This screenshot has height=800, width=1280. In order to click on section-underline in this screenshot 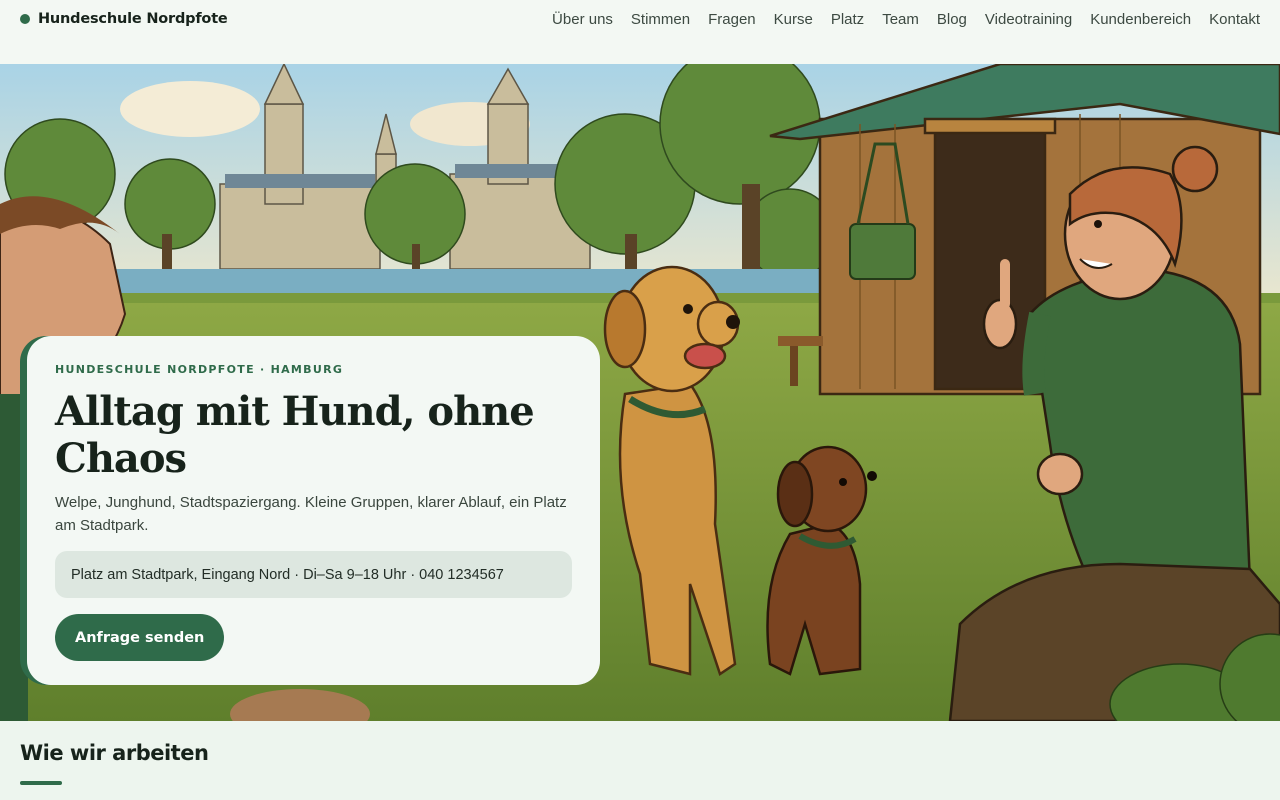, I will do `click(41, 783)`.